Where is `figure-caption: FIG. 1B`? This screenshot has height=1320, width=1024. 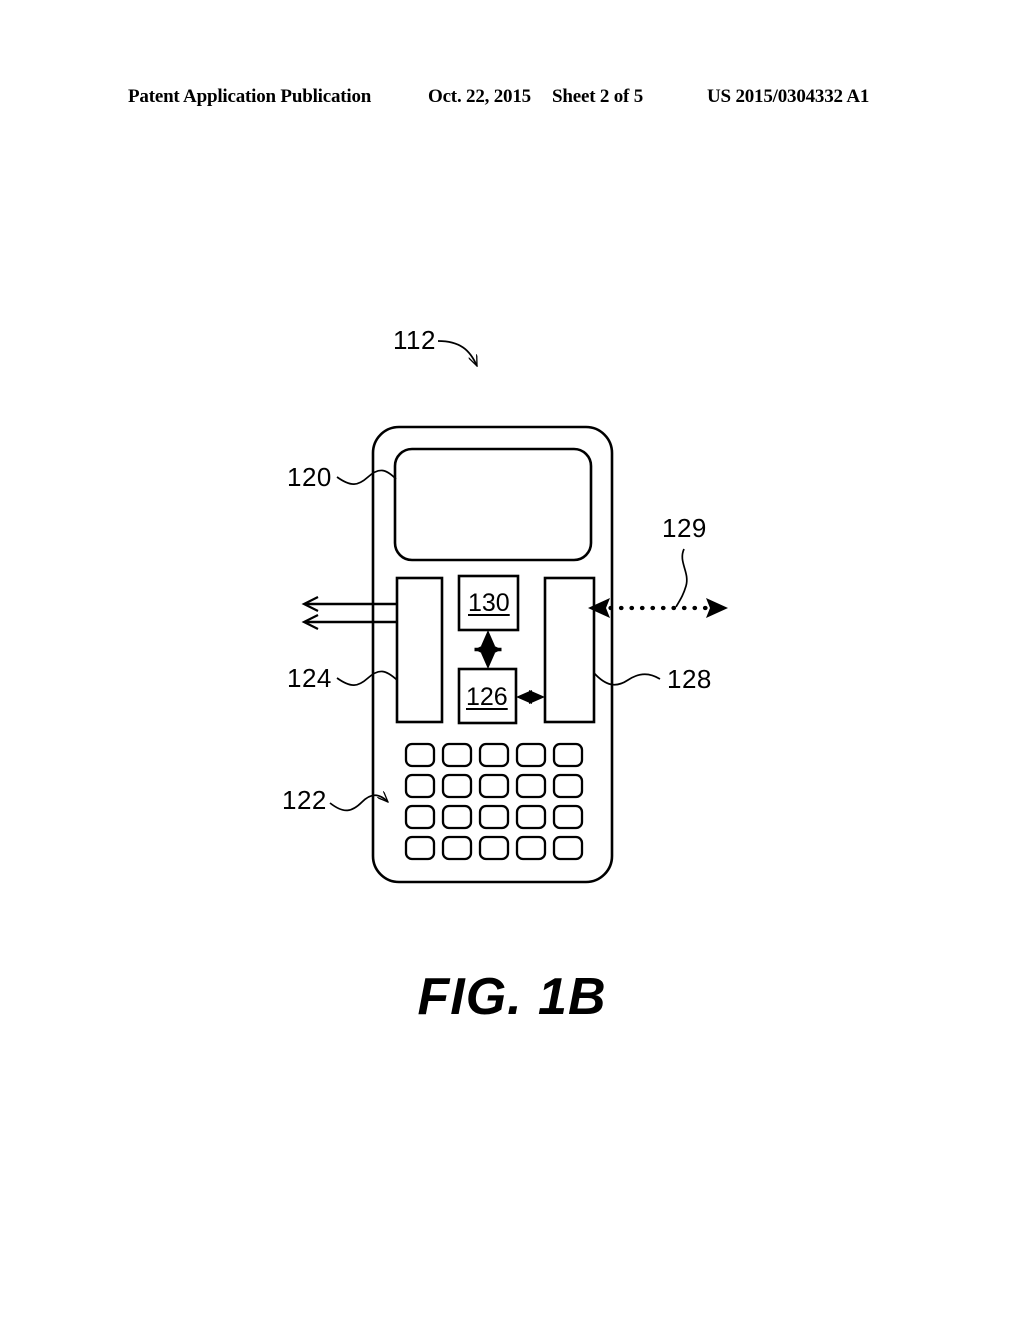 figure-caption: FIG. 1B is located at coordinates (512, 997).